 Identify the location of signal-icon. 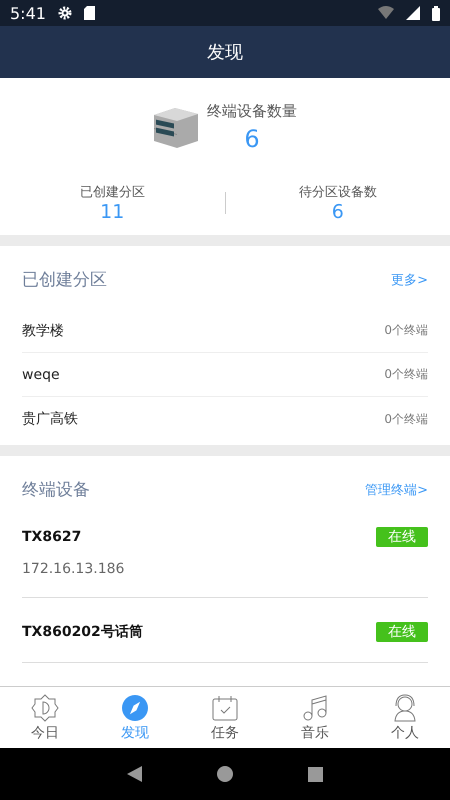
(413, 13).